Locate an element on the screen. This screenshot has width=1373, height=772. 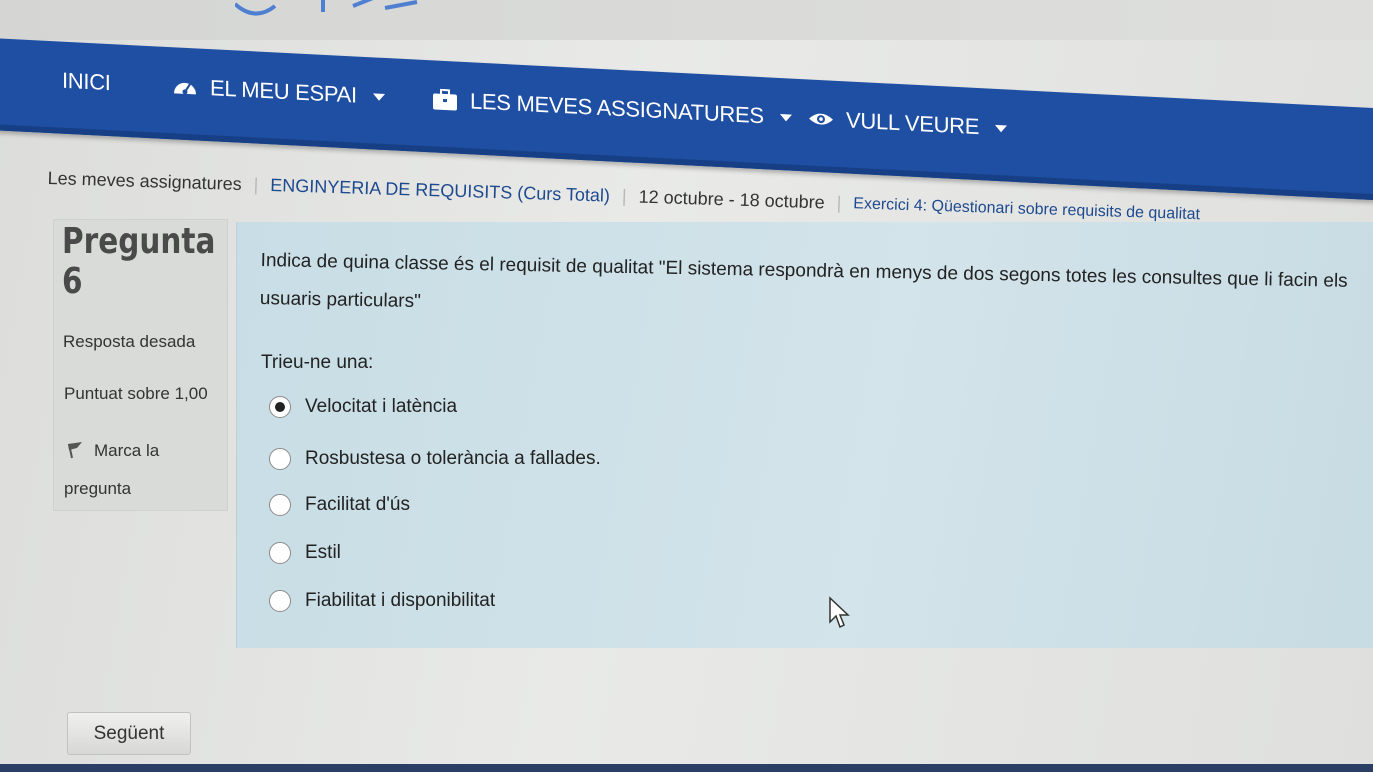
nav-my-space: EL MEU ESPAI is located at coordinates (278, 91).